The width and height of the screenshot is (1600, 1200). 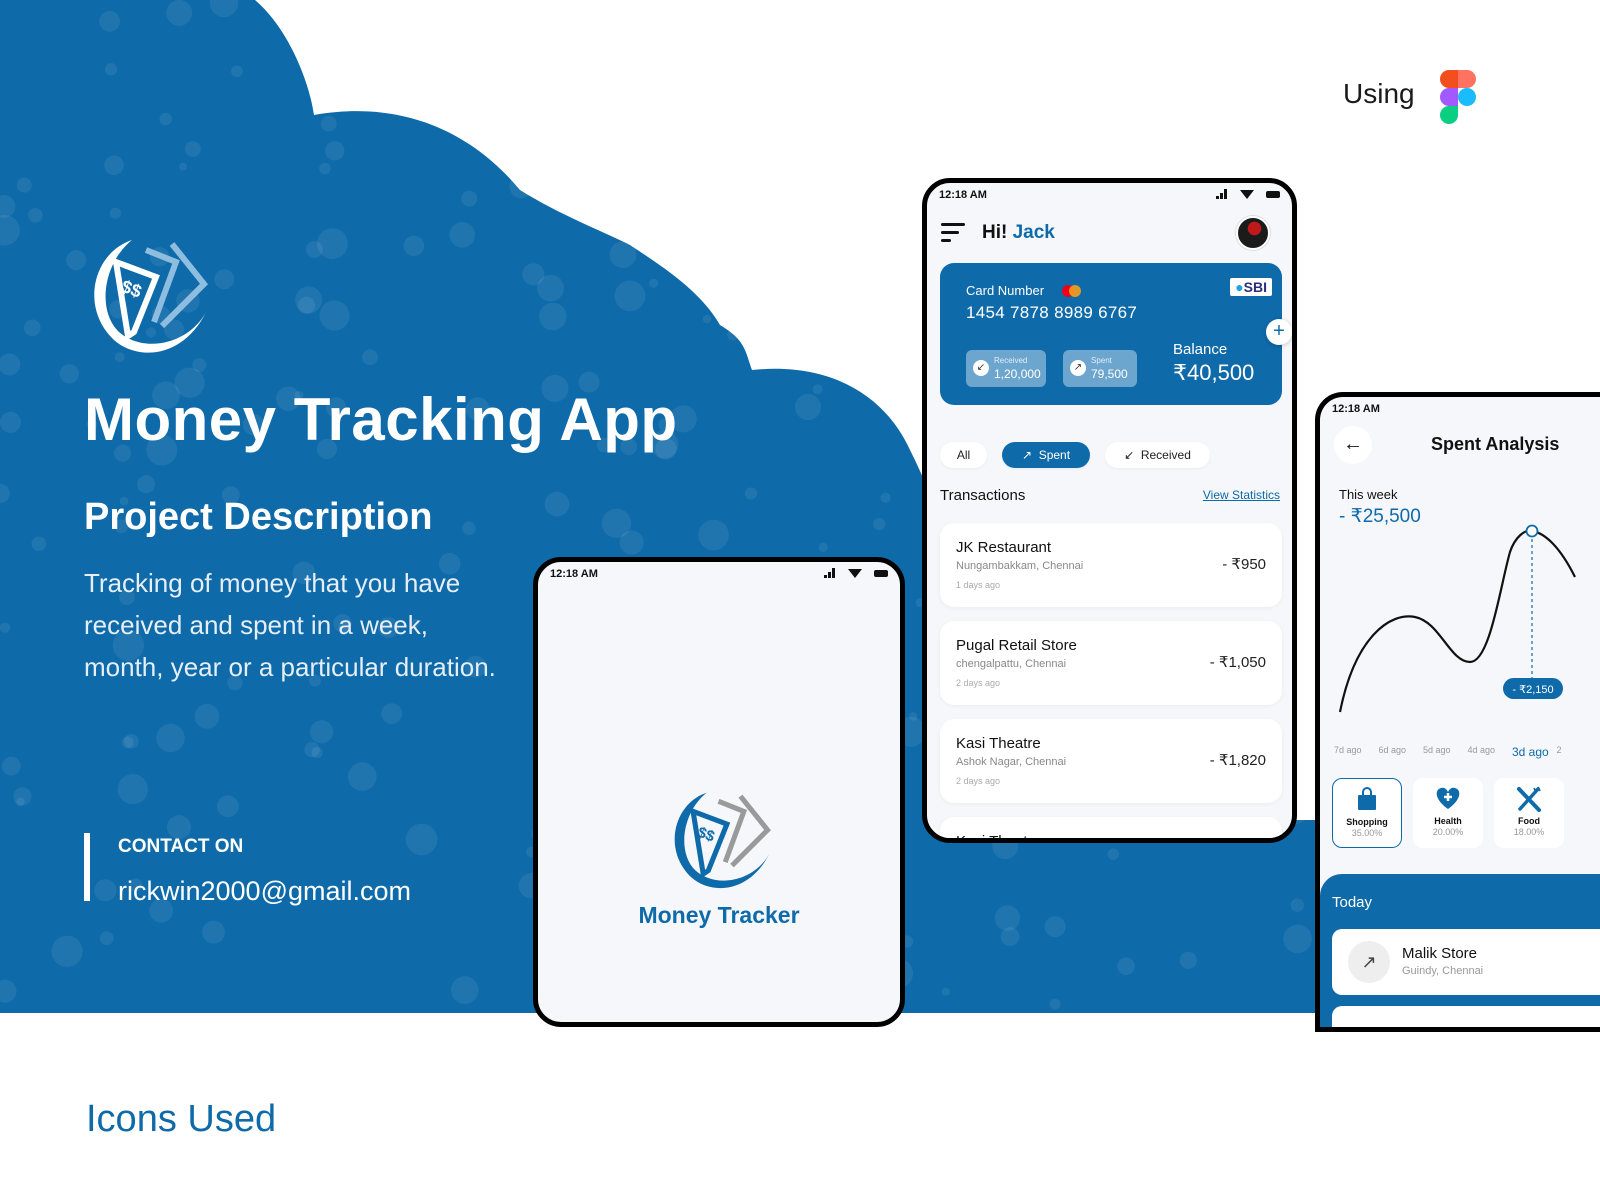 What do you see at coordinates (1253, 233) in the screenshot?
I see `avatar` at bounding box center [1253, 233].